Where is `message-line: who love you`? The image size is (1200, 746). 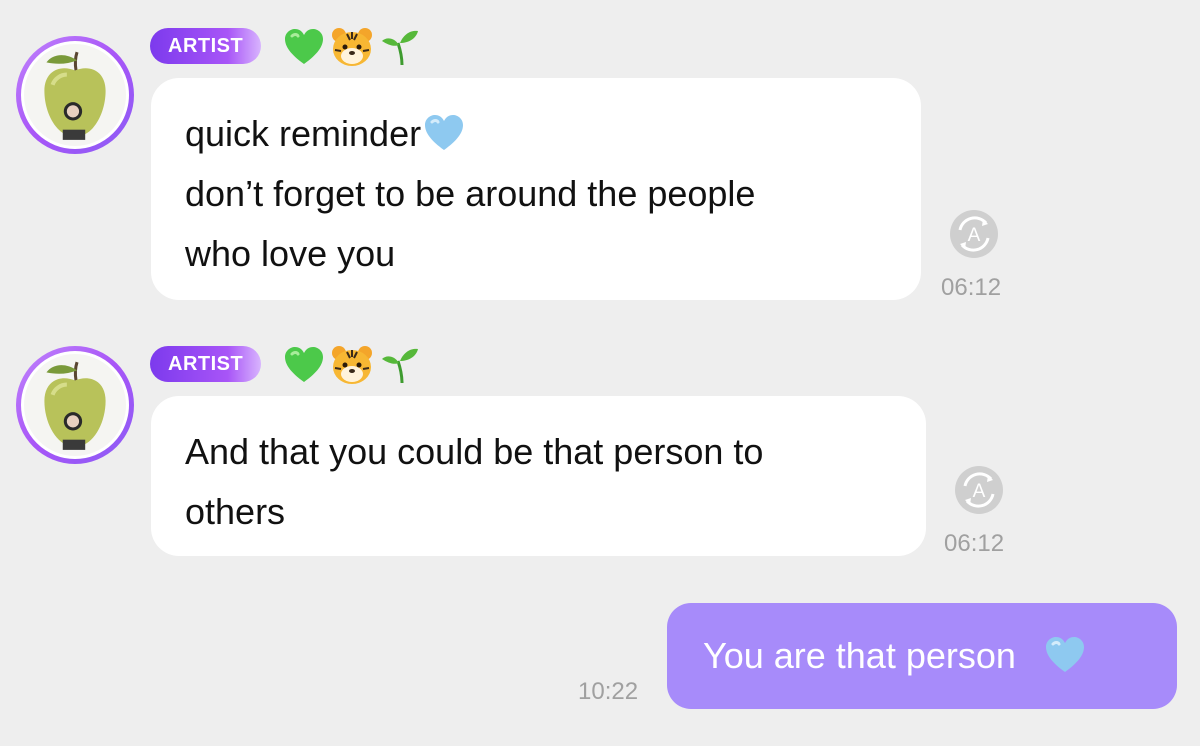 message-line: who love you is located at coordinates (290, 253).